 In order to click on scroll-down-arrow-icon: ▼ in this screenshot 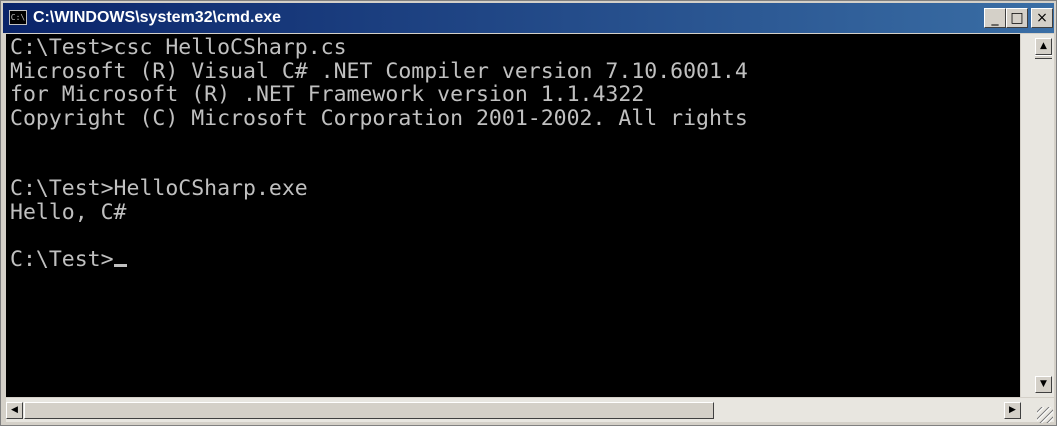, I will do `click(1043, 384)`.